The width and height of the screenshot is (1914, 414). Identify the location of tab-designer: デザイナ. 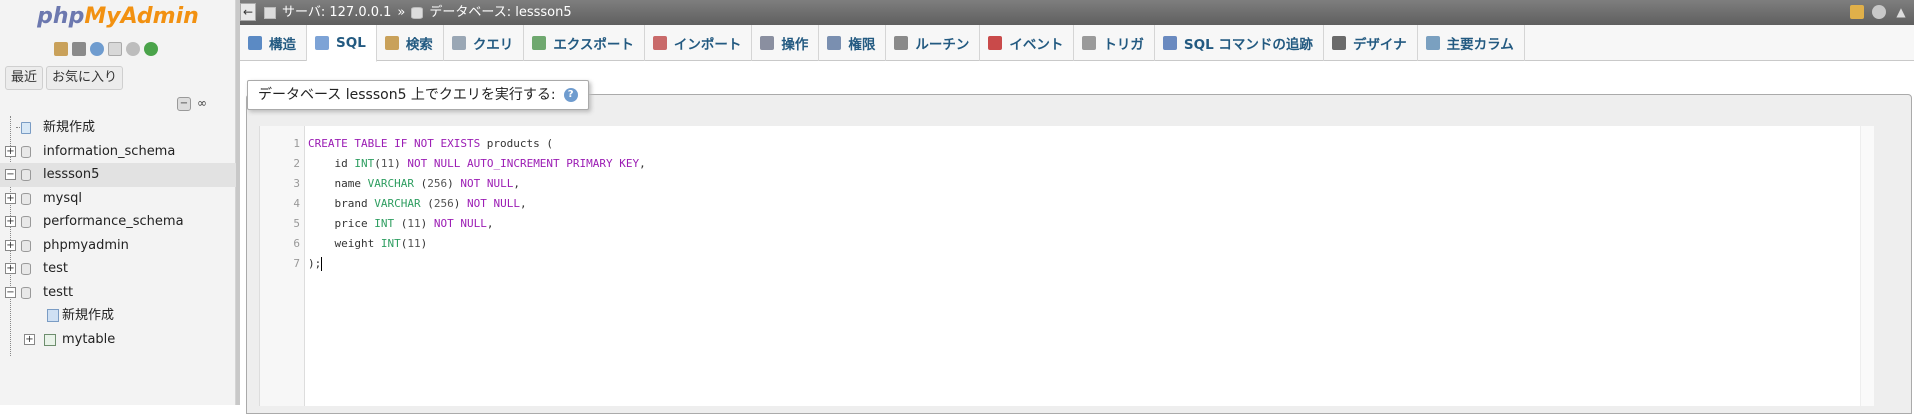
(1371, 43).